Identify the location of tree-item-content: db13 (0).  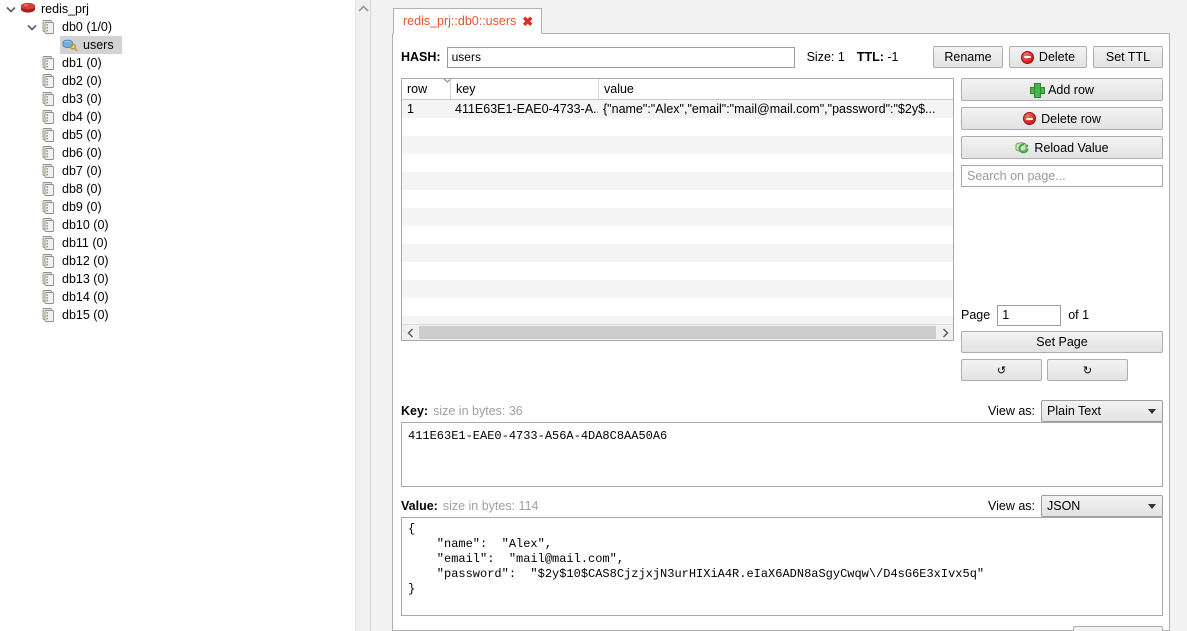
(78, 279).